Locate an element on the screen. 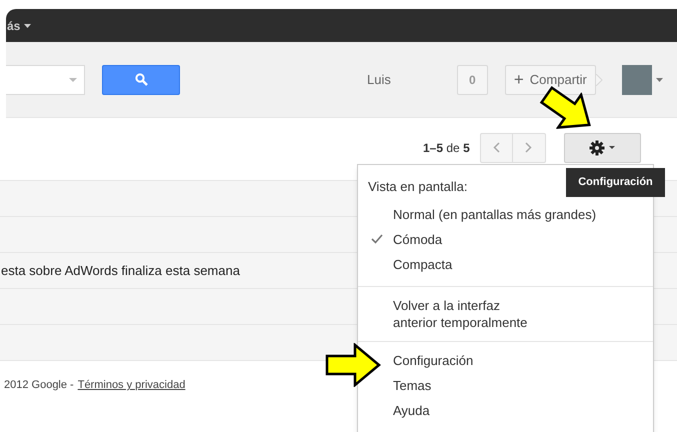 Image resolution: width=677 pixels, height=432 pixels. settings-icon is located at coordinates (597, 148).